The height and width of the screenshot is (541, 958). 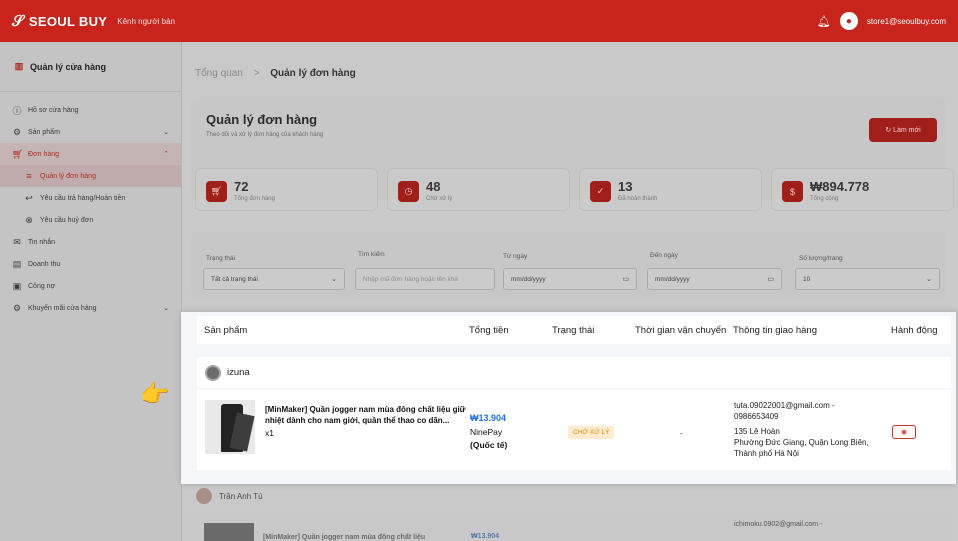 What do you see at coordinates (600, 191) in the screenshot?
I see `check-icon: ✓` at bounding box center [600, 191].